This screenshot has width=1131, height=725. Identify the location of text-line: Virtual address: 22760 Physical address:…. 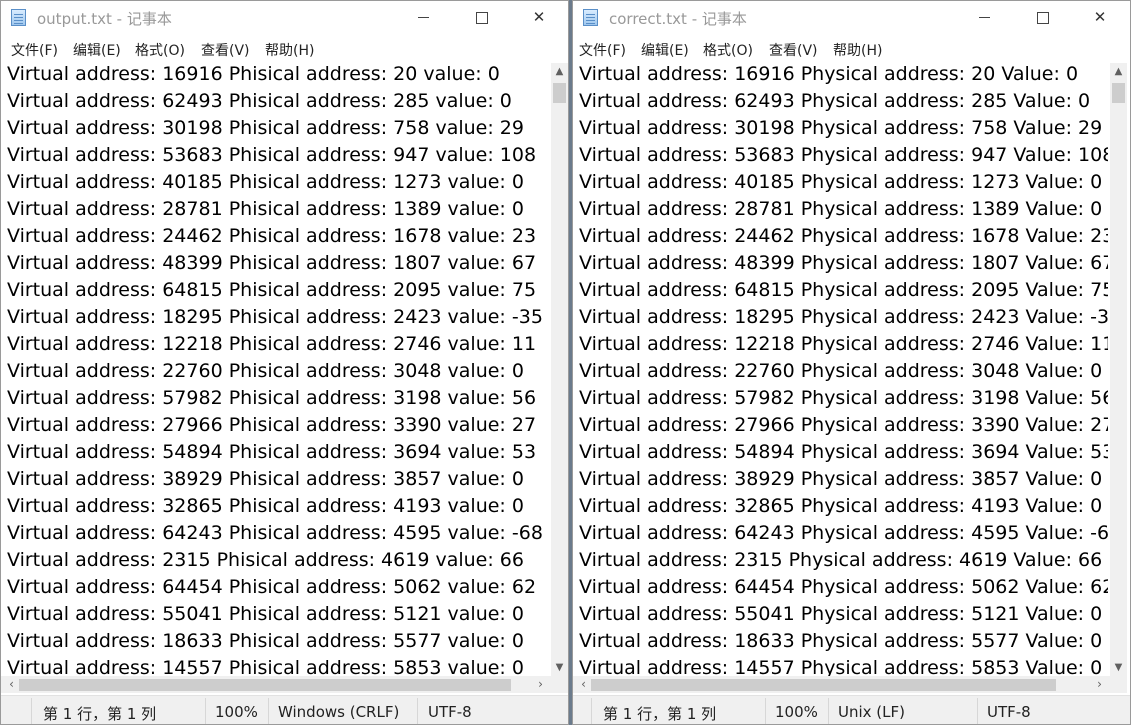
(841, 371).